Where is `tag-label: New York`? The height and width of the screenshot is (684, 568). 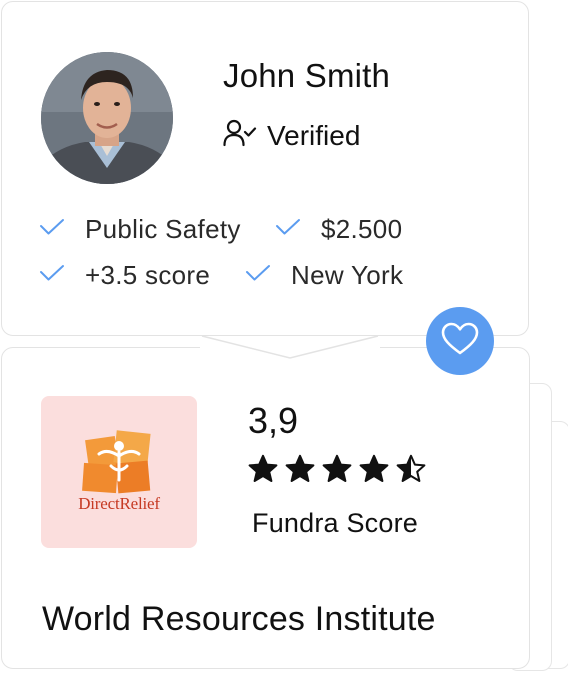 tag-label: New York is located at coordinates (347, 275).